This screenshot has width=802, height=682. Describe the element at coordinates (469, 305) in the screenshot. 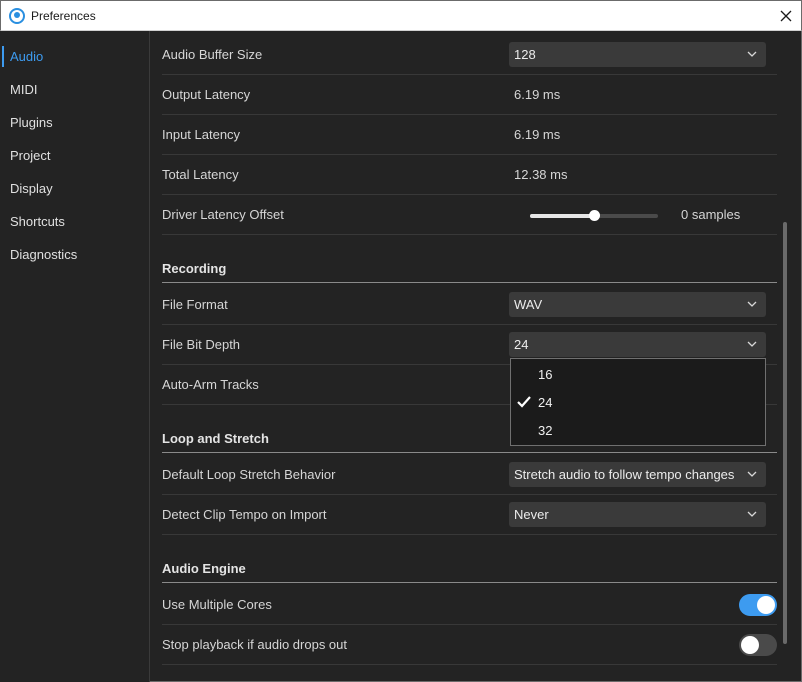

I see `file-format-row: File Format WAV` at that location.